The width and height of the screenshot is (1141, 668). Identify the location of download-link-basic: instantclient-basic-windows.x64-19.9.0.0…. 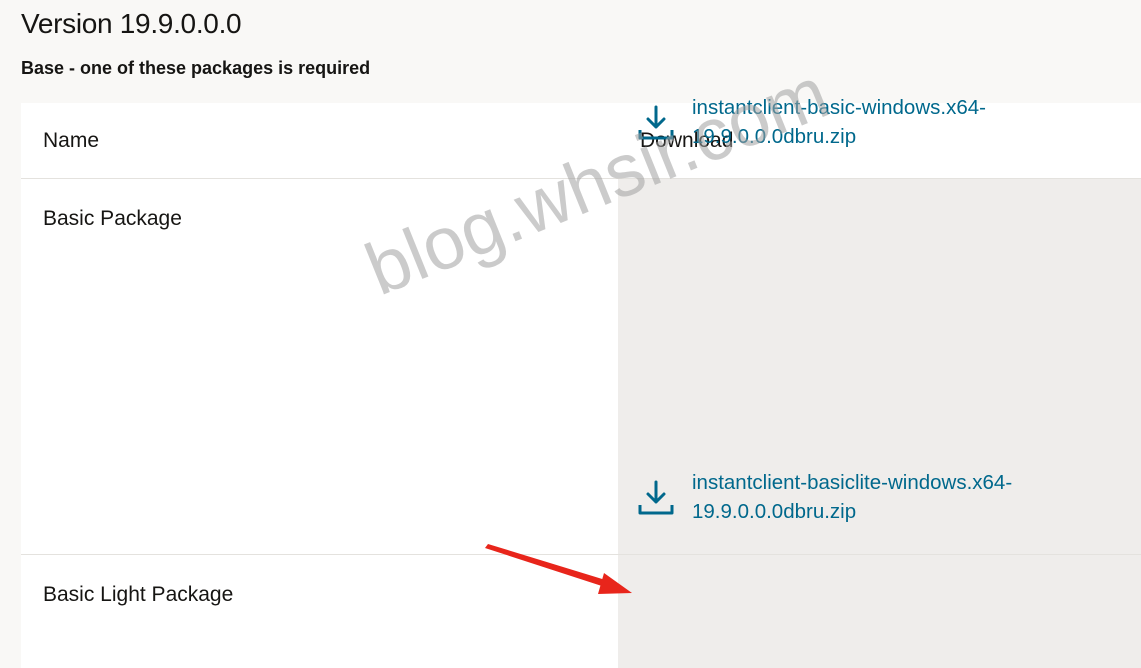
(834, 122).